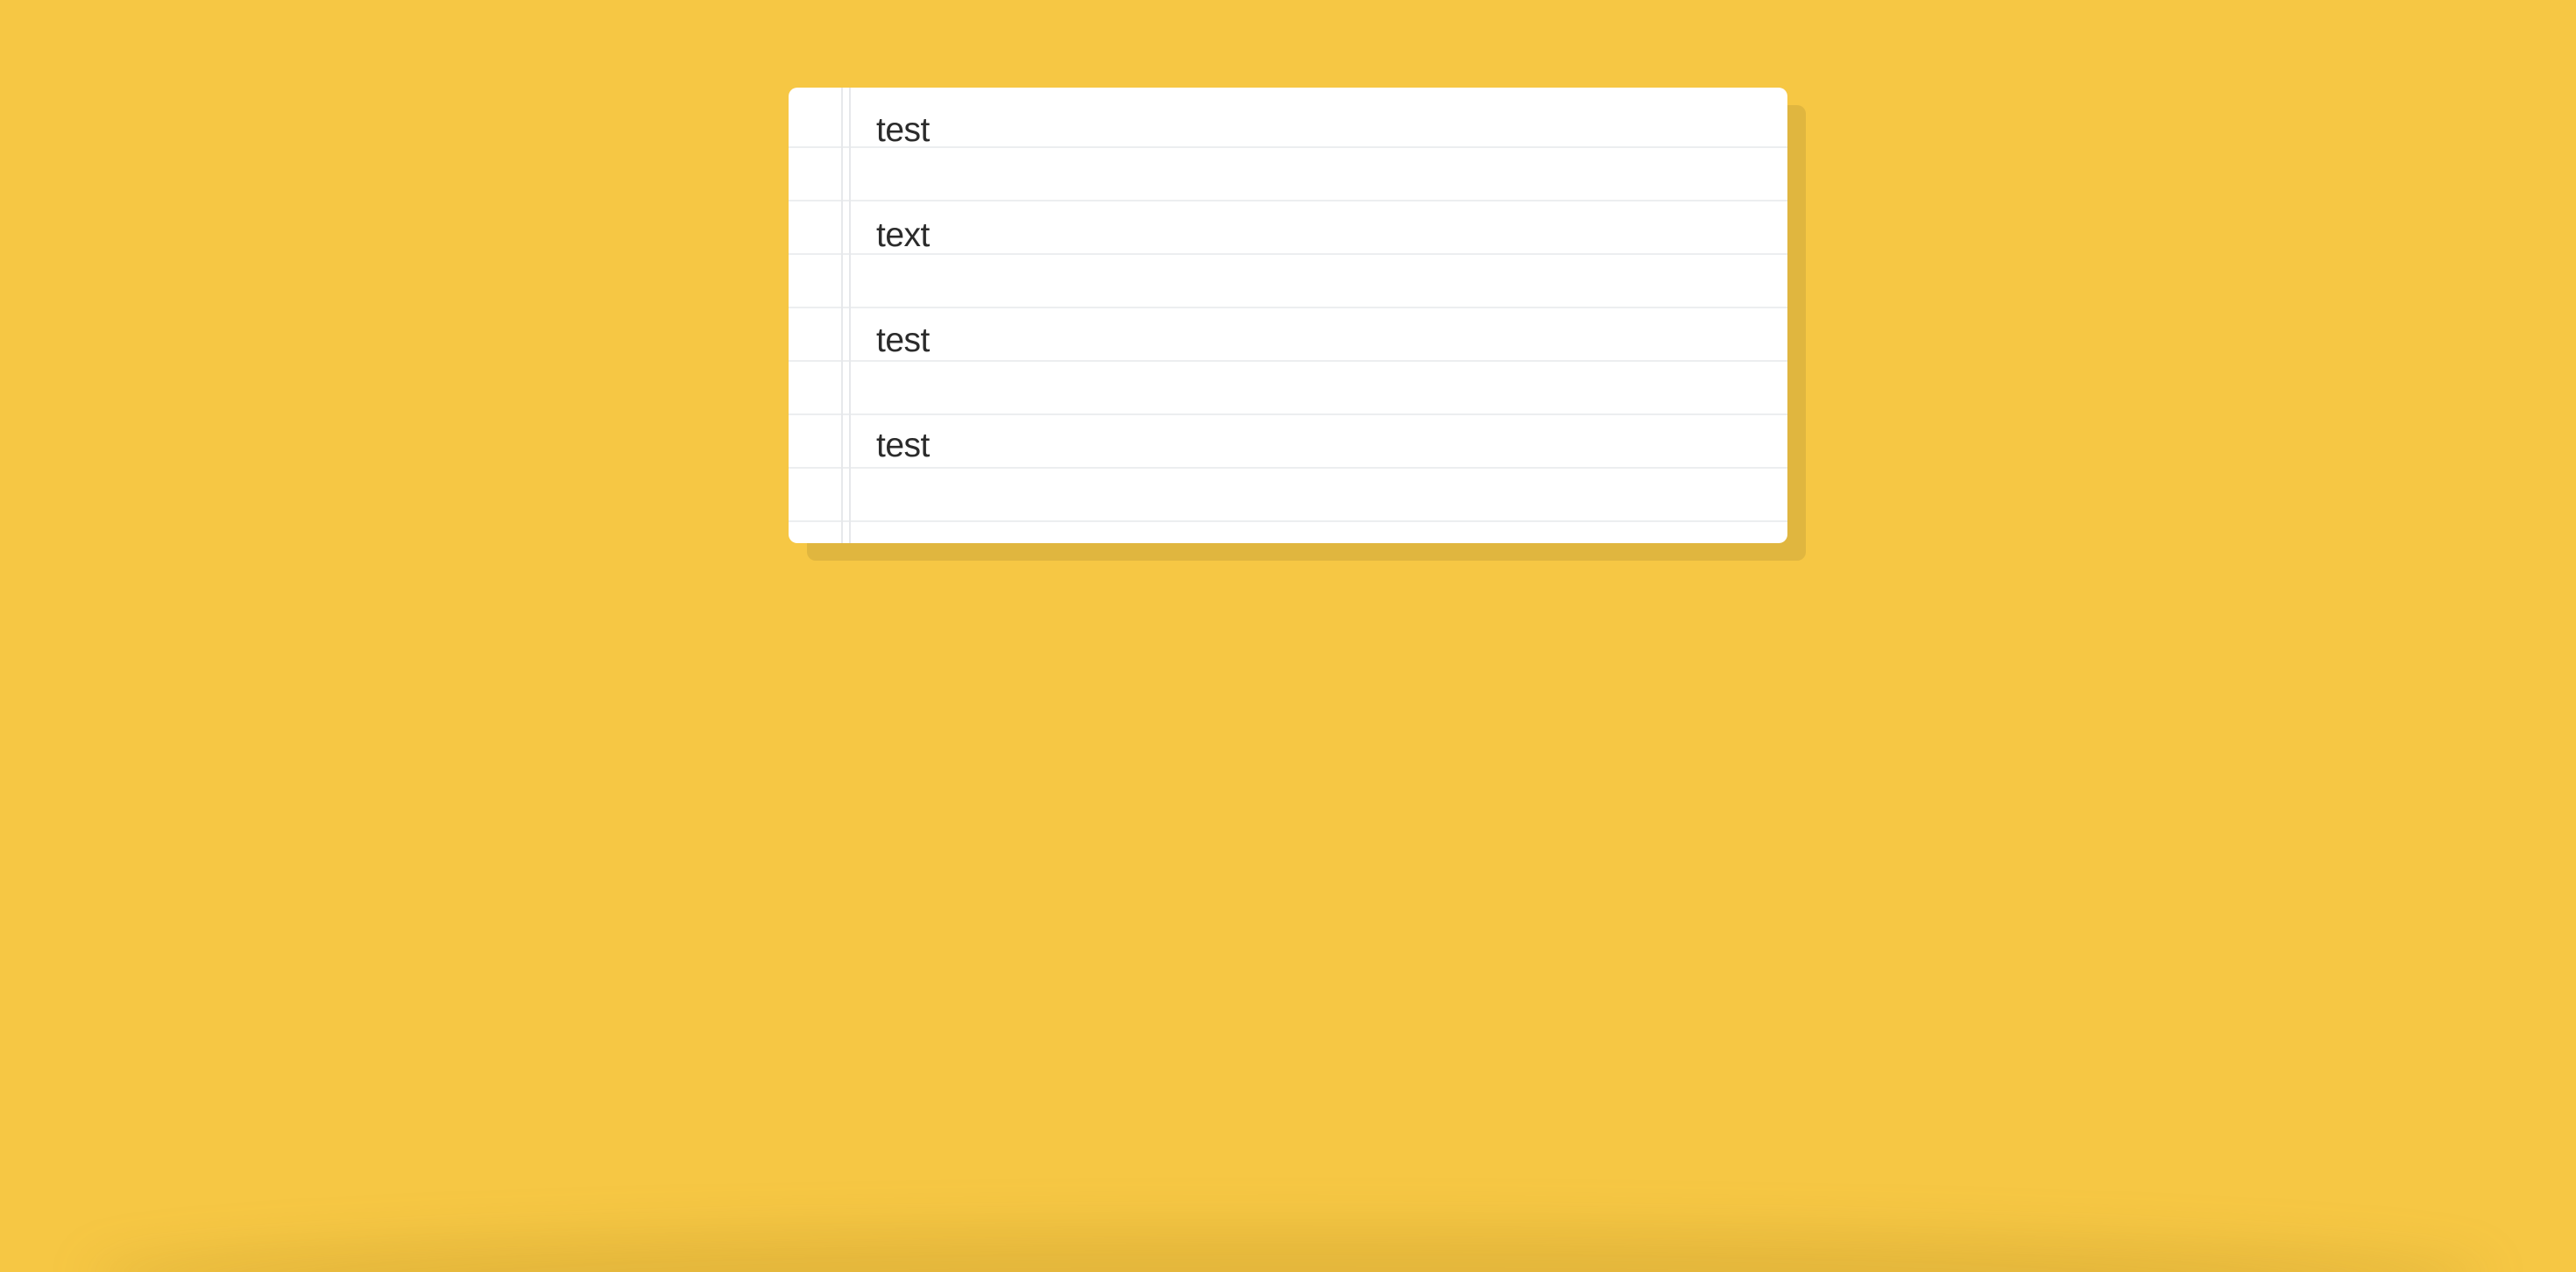 This screenshot has height=1272, width=2576. What do you see at coordinates (1288, 1250) in the screenshot?
I see `bottom-shadow` at bounding box center [1288, 1250].